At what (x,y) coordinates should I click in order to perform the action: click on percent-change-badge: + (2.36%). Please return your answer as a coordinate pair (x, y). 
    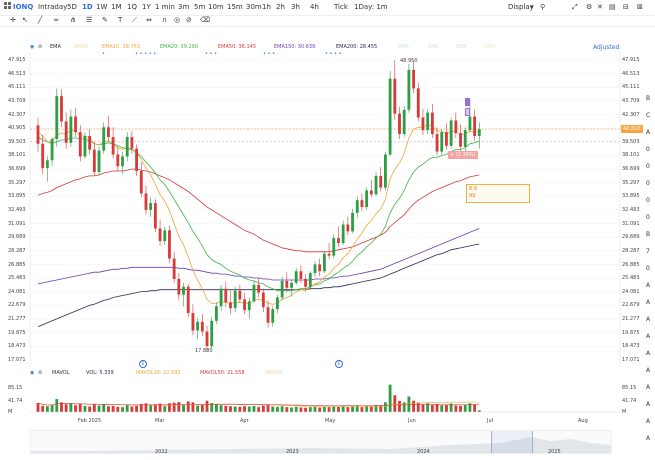
    Looking at the image, I should click on (463, 155).